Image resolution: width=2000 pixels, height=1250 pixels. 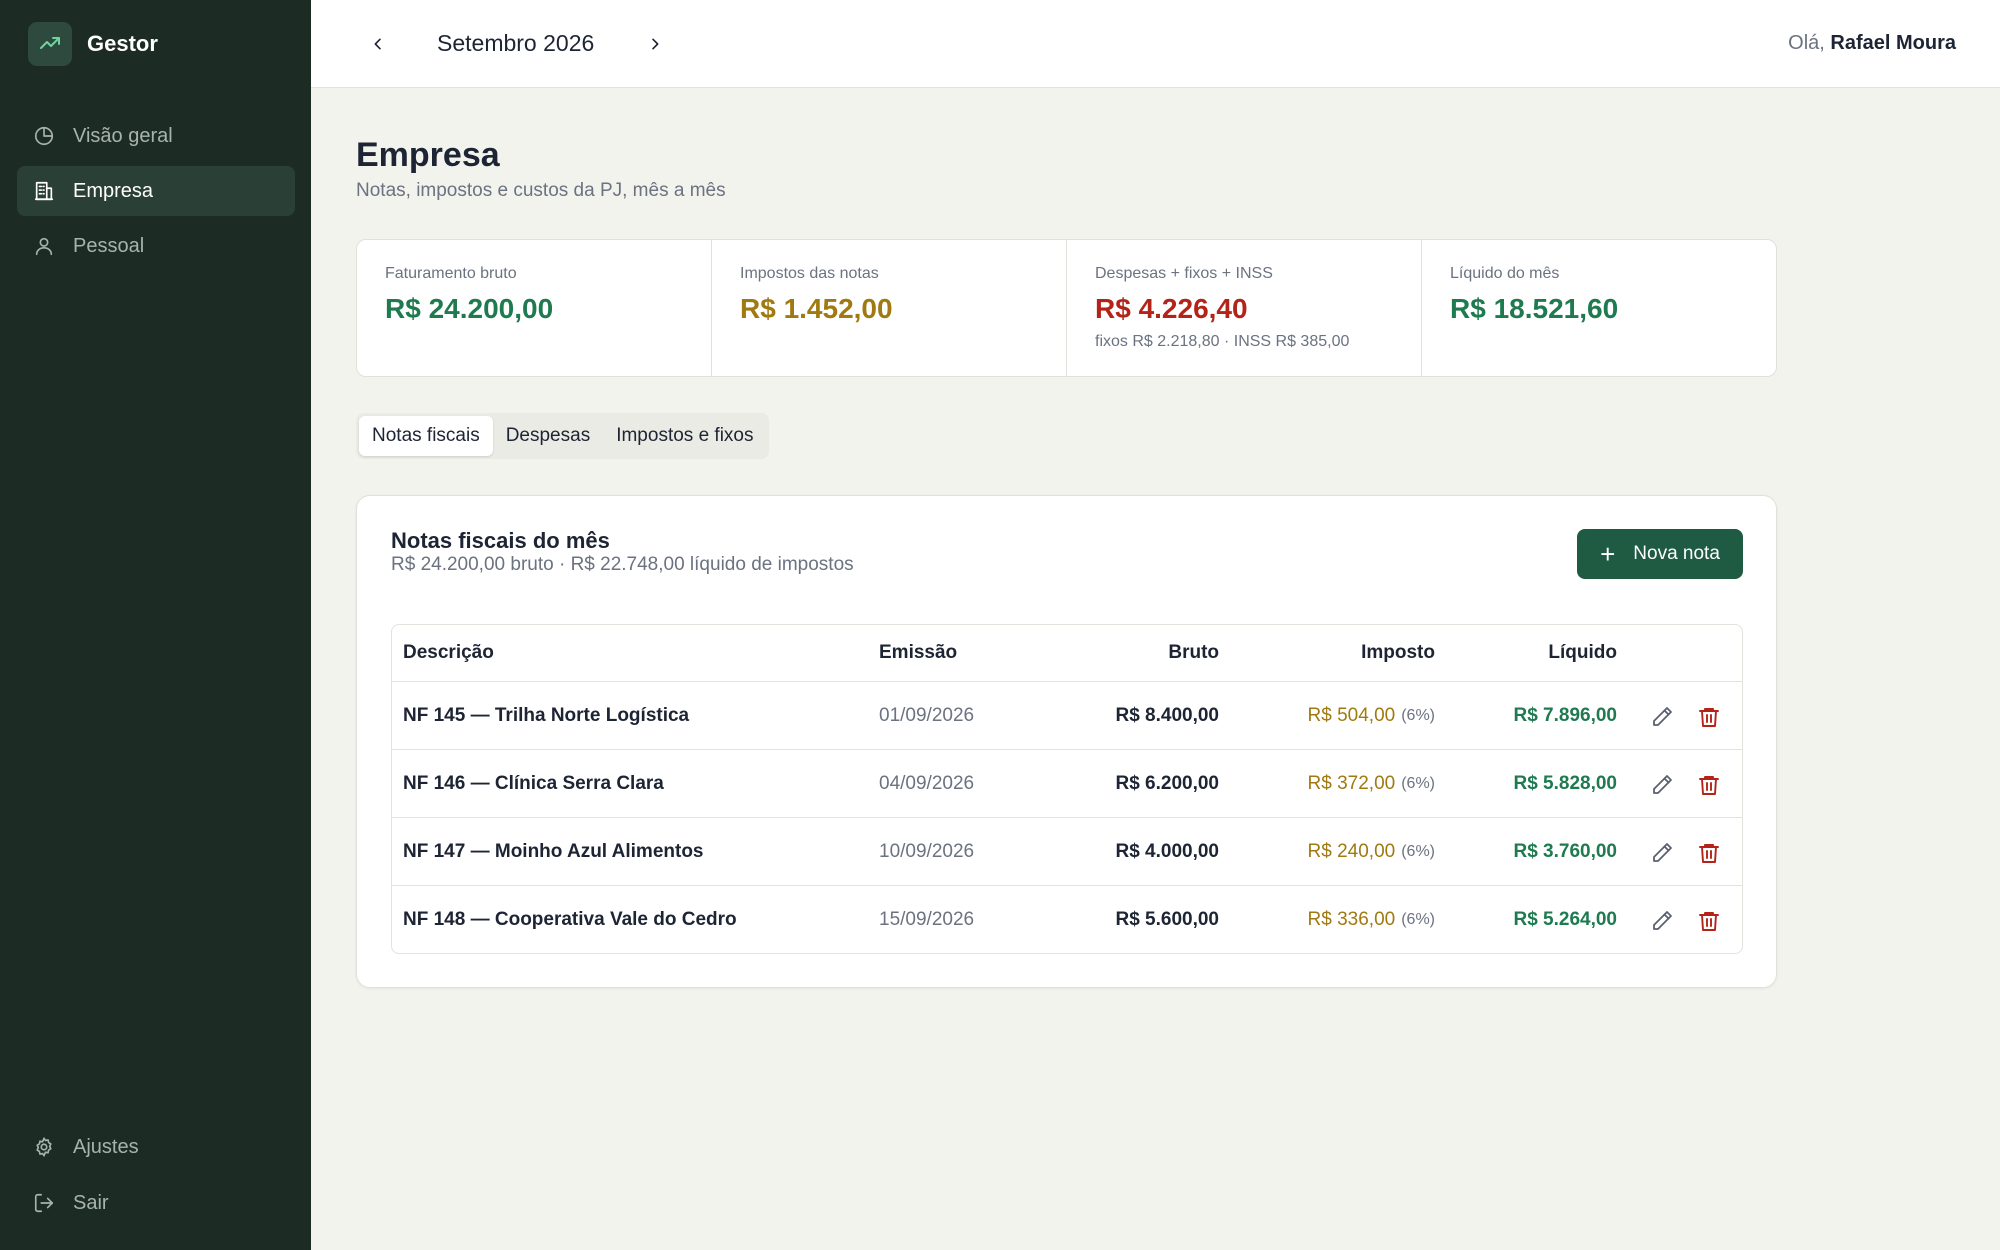 What do you see at coordinates (469, 308) in the screenshot?
I see `stat-value: R$ 24.200,00` at bounding box center [469, 308].